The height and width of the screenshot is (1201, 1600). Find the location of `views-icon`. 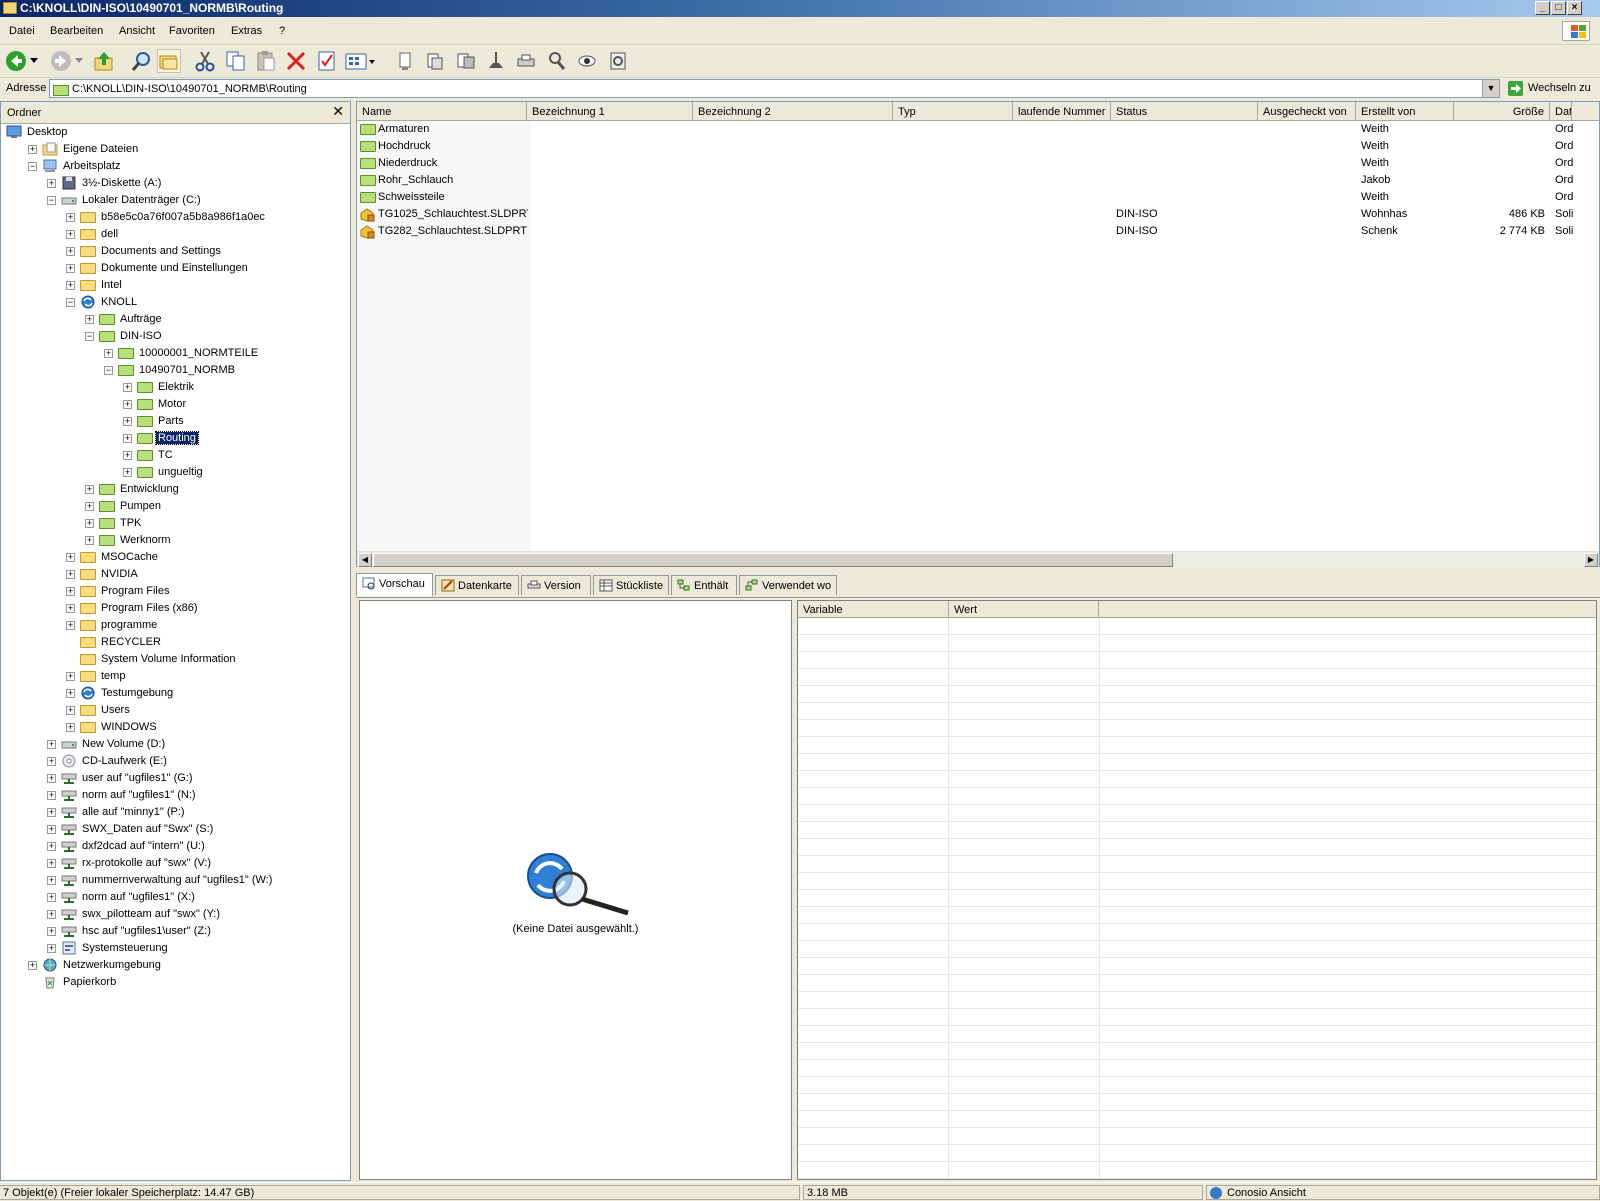

views-icon is located at coordinates (361, 61).